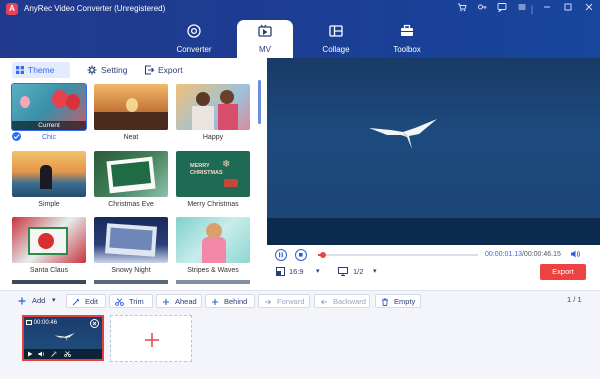  What do you see at coordinates (502, 9) in the screenshot?
I see `feedback-icon` at bounding box center [502, 9].